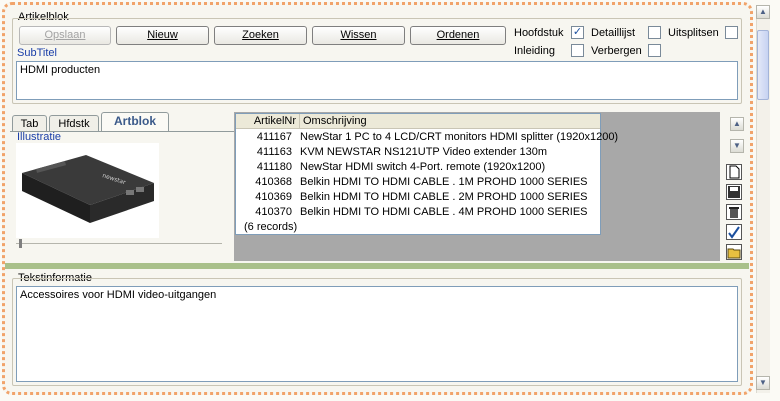 This screenshot has width=780, height=401. Describe the element at coordinates (273, 182) in the screenshot. I see `cell-nr: 410368` at that location.